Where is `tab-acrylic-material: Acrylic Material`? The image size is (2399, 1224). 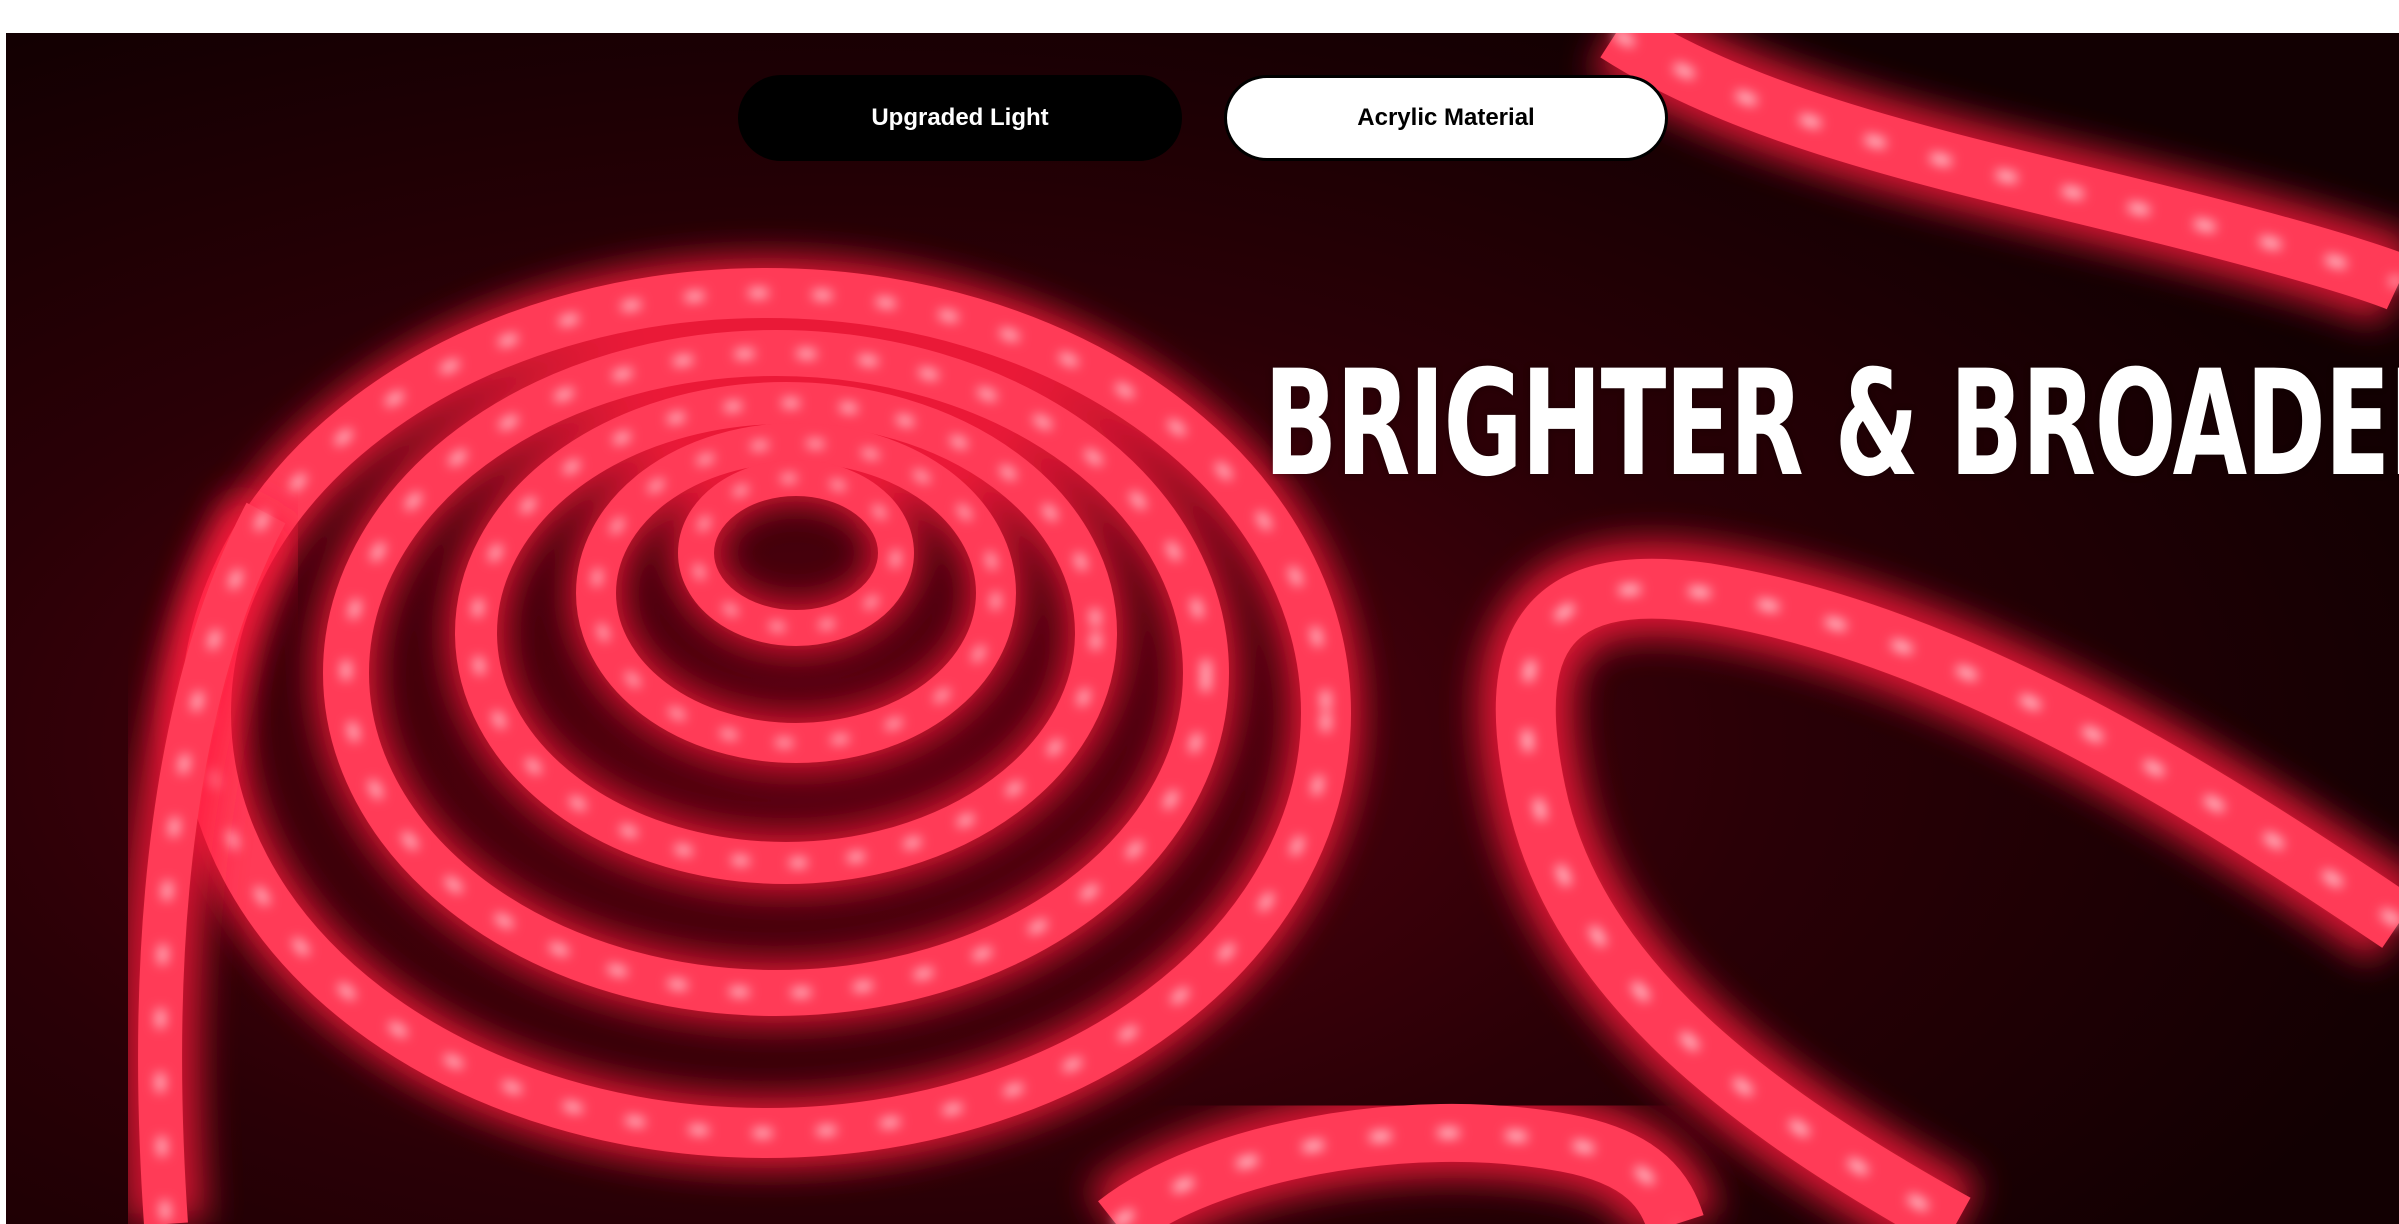 tab-acrylic-material: Acrylic Material is located at coordinates (1446, 118).